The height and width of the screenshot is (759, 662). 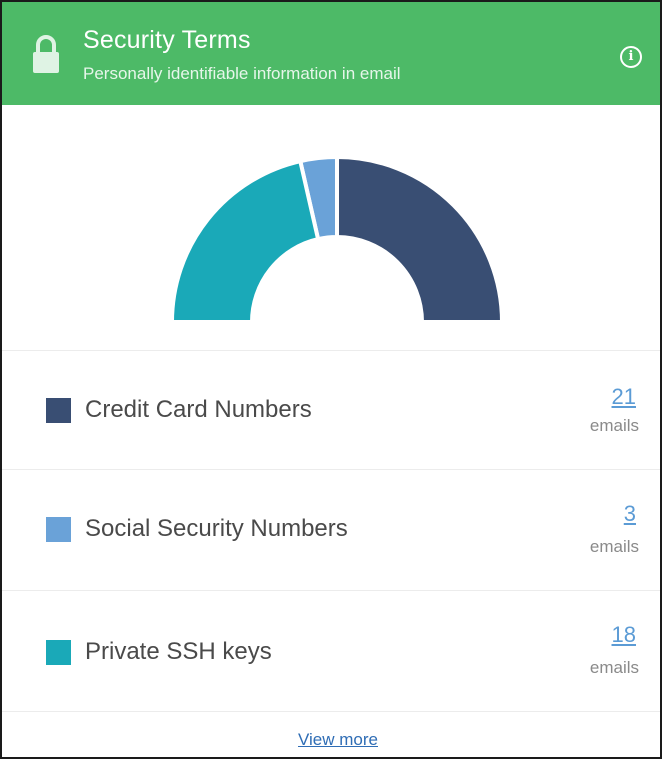 What do you see at coordinates (331, 711) in the screenshot?
I see `divider` at bounding box center [331, 711].